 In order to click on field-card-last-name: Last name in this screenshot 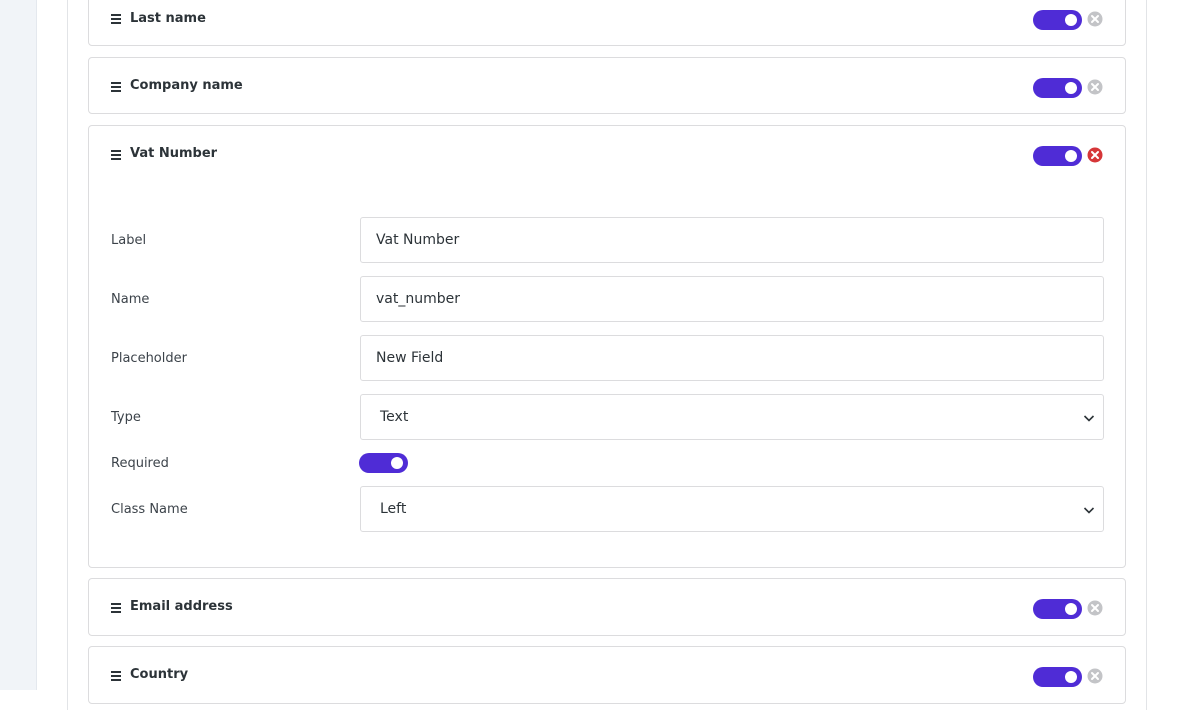, I will do `click(607, 23)`.